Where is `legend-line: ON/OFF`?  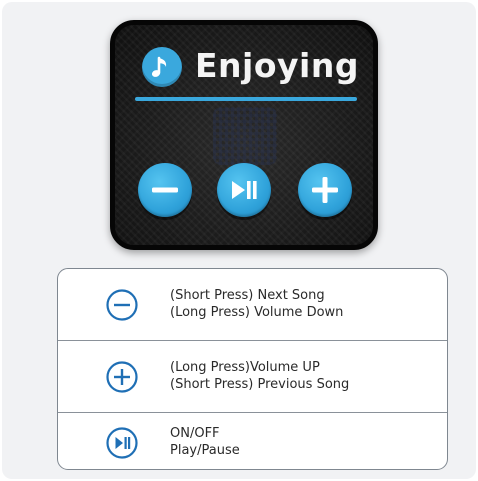
legend-line: ON/OFF is located at coordinates (195, 433).